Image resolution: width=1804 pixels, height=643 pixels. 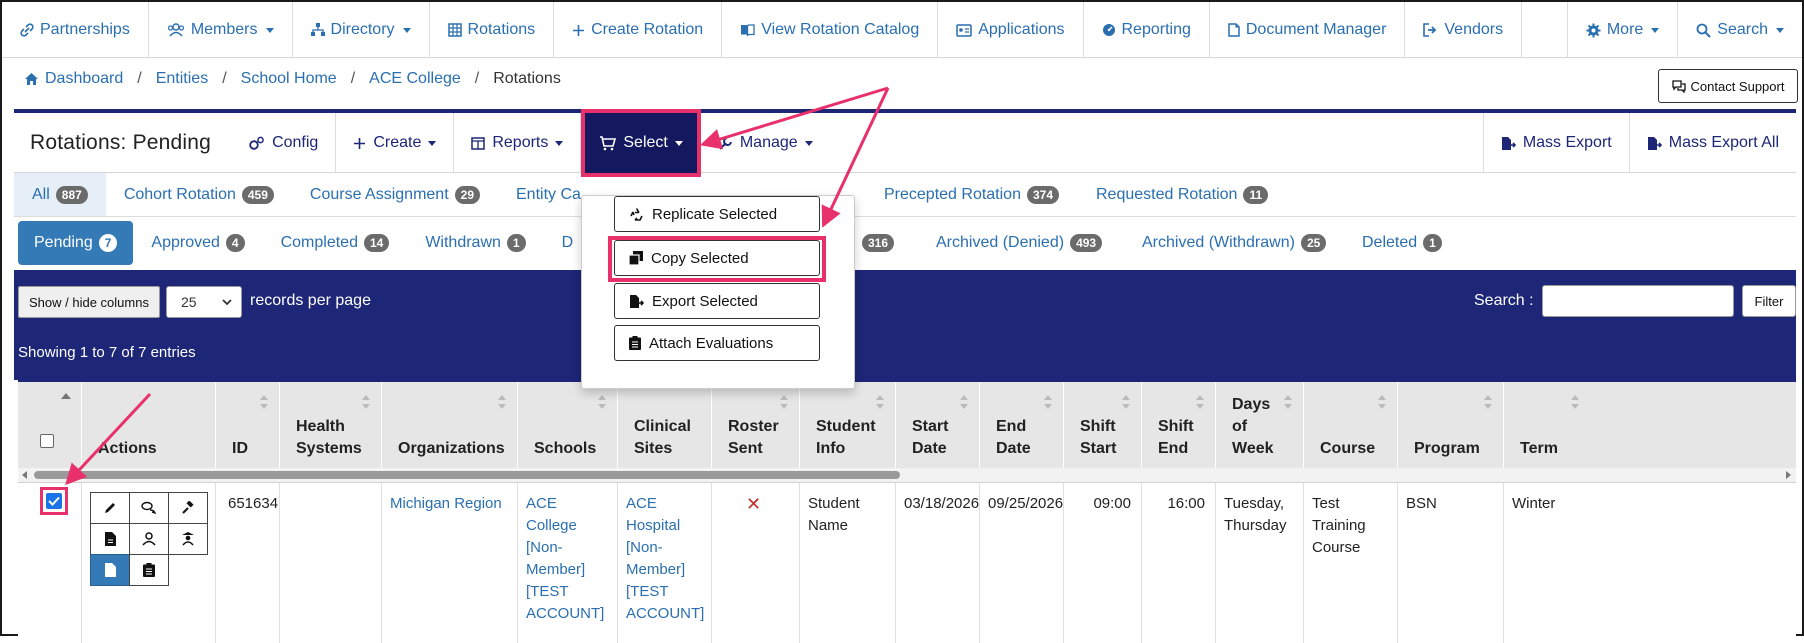 I want to click on breadcrumb-entities: Entities, so click(x=182, y=79).